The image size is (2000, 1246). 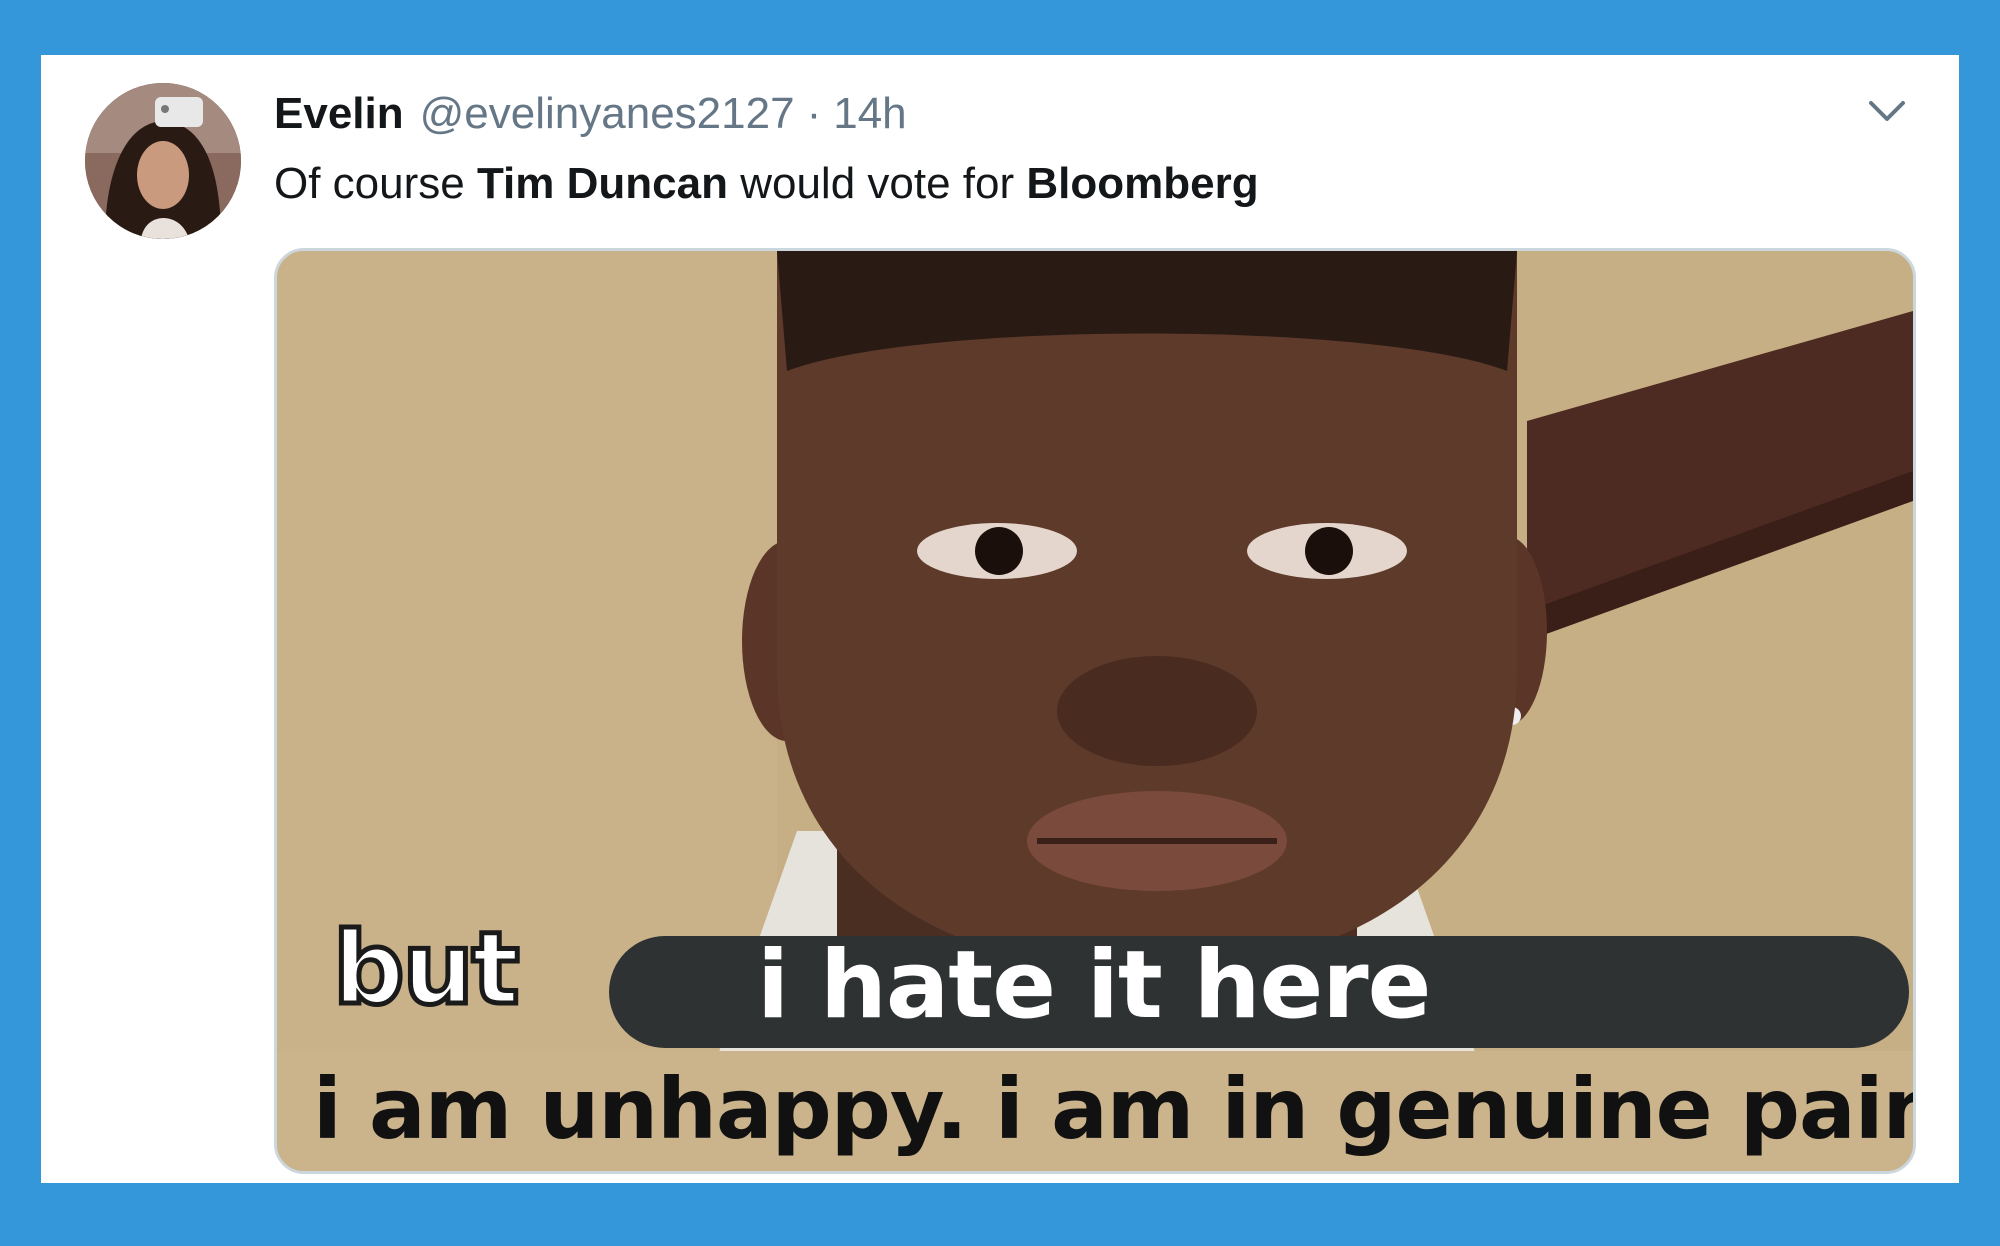 I want to click on tweet-header: Evelin @evelinyanes2127 · 14h, so click(x=590, y=119).